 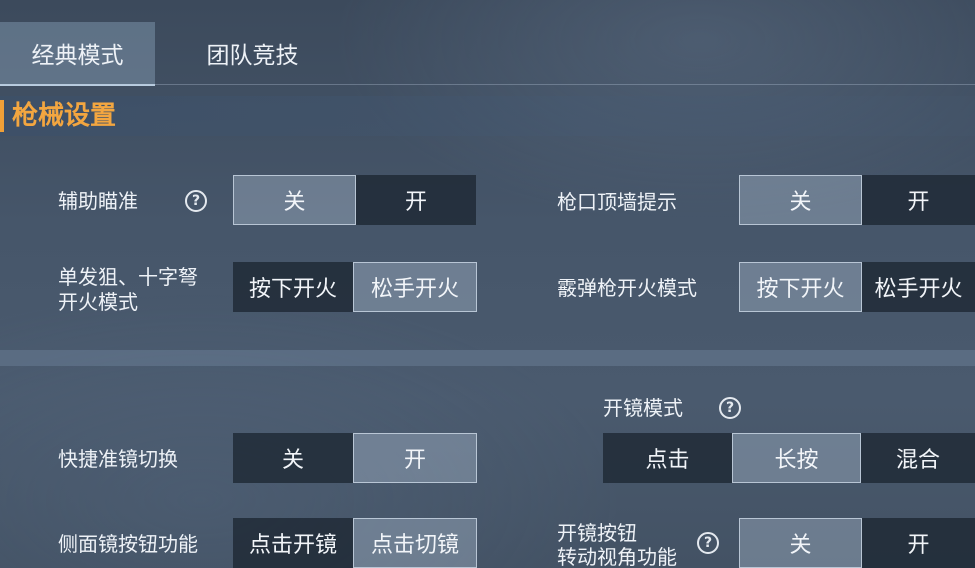 I want to click on scope-rotate-on-button: 开, so click(x=918, y=543).